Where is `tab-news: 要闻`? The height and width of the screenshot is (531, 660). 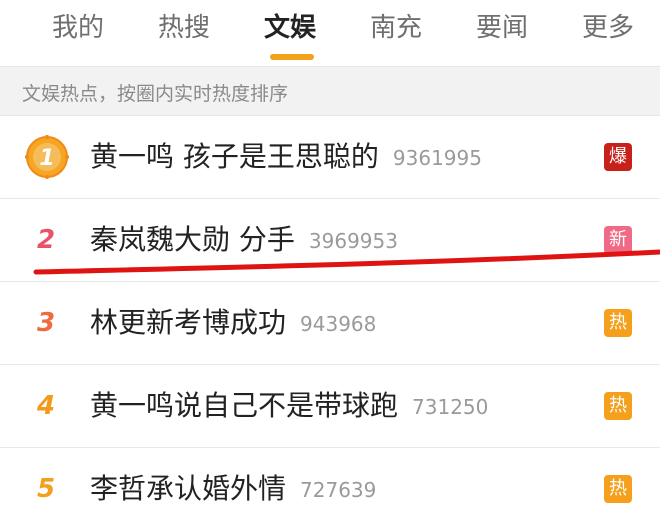
tab-news: 要闻 is located at coordinates (502, 28).